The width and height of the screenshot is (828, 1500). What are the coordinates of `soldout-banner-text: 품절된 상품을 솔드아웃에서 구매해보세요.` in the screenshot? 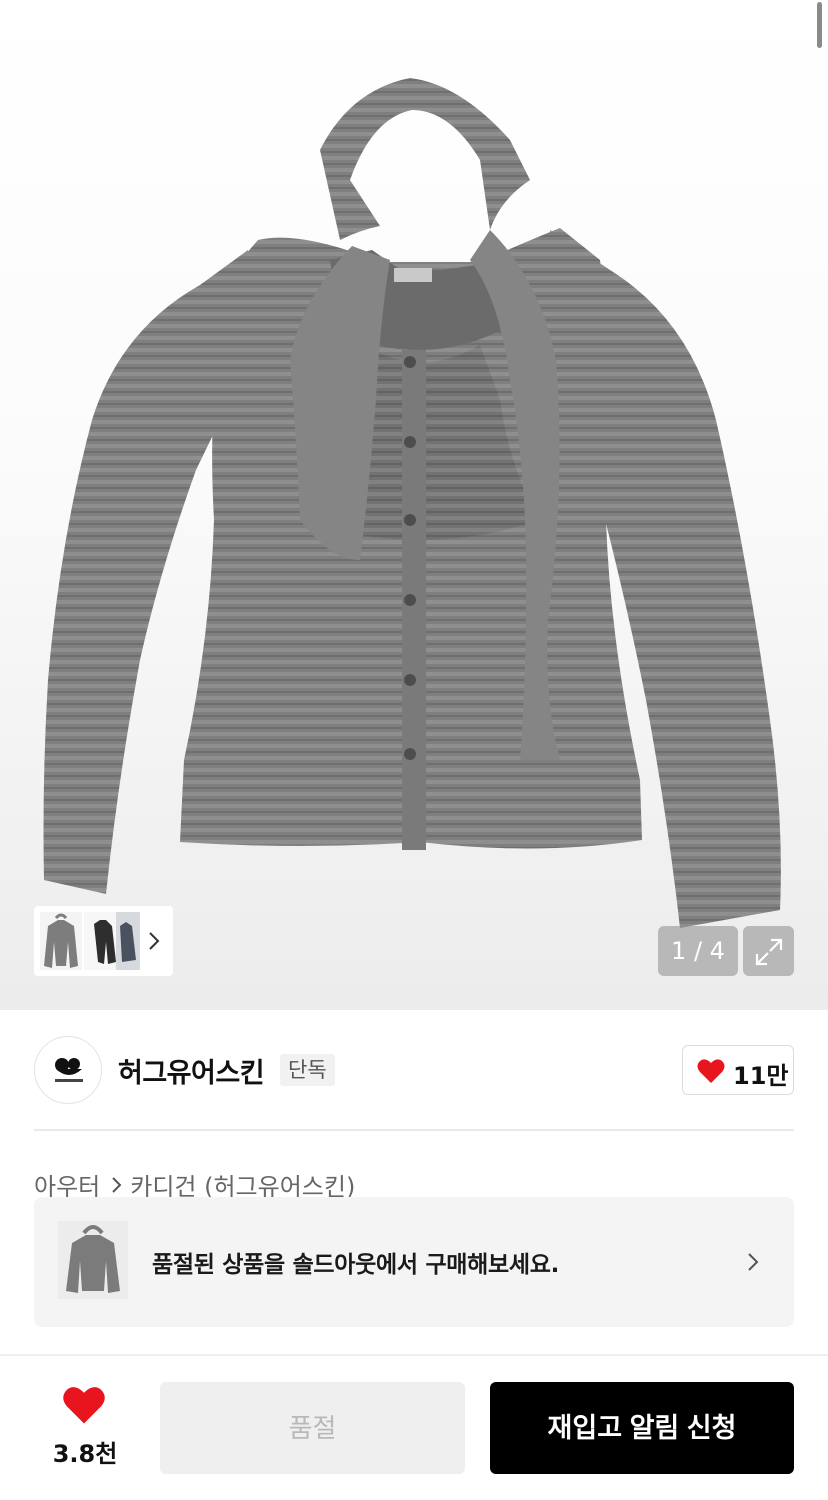 It's located at (356, 1265).